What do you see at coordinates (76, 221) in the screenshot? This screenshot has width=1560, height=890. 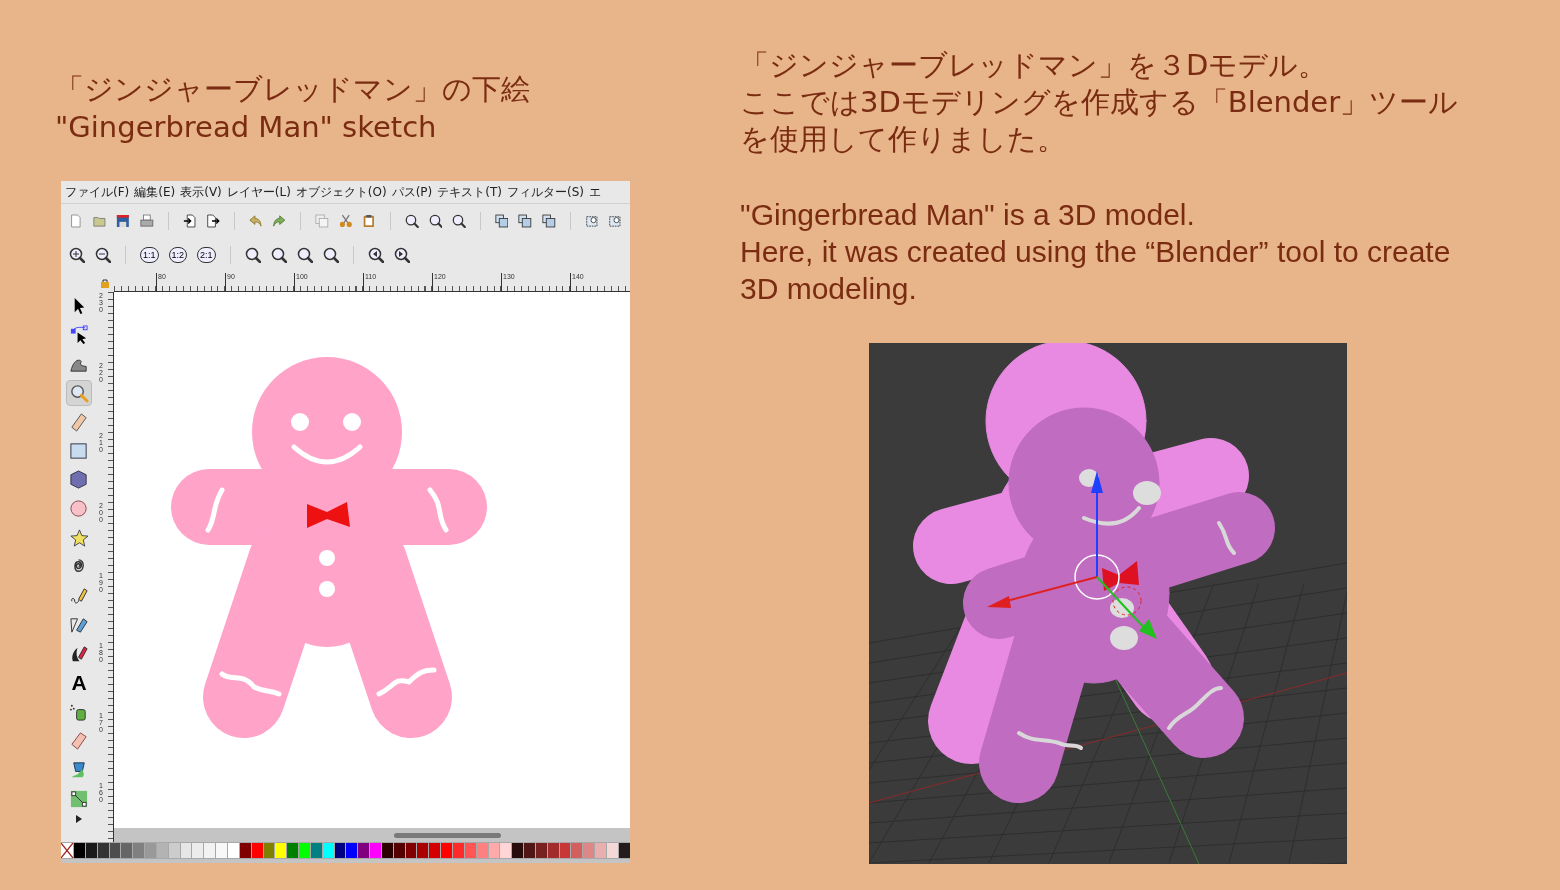 I see `new-document-icon` at bounding box center [76, 221].